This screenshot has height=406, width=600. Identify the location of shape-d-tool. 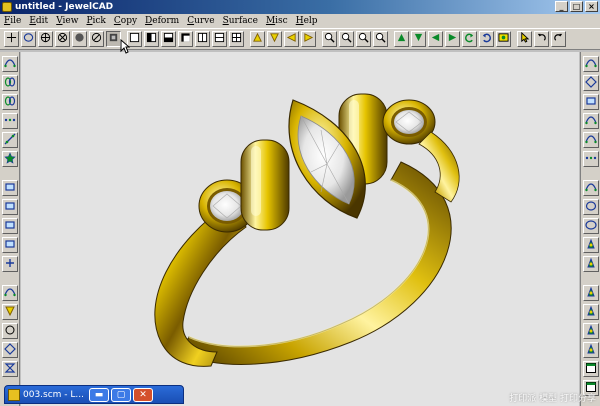
(591, 312).